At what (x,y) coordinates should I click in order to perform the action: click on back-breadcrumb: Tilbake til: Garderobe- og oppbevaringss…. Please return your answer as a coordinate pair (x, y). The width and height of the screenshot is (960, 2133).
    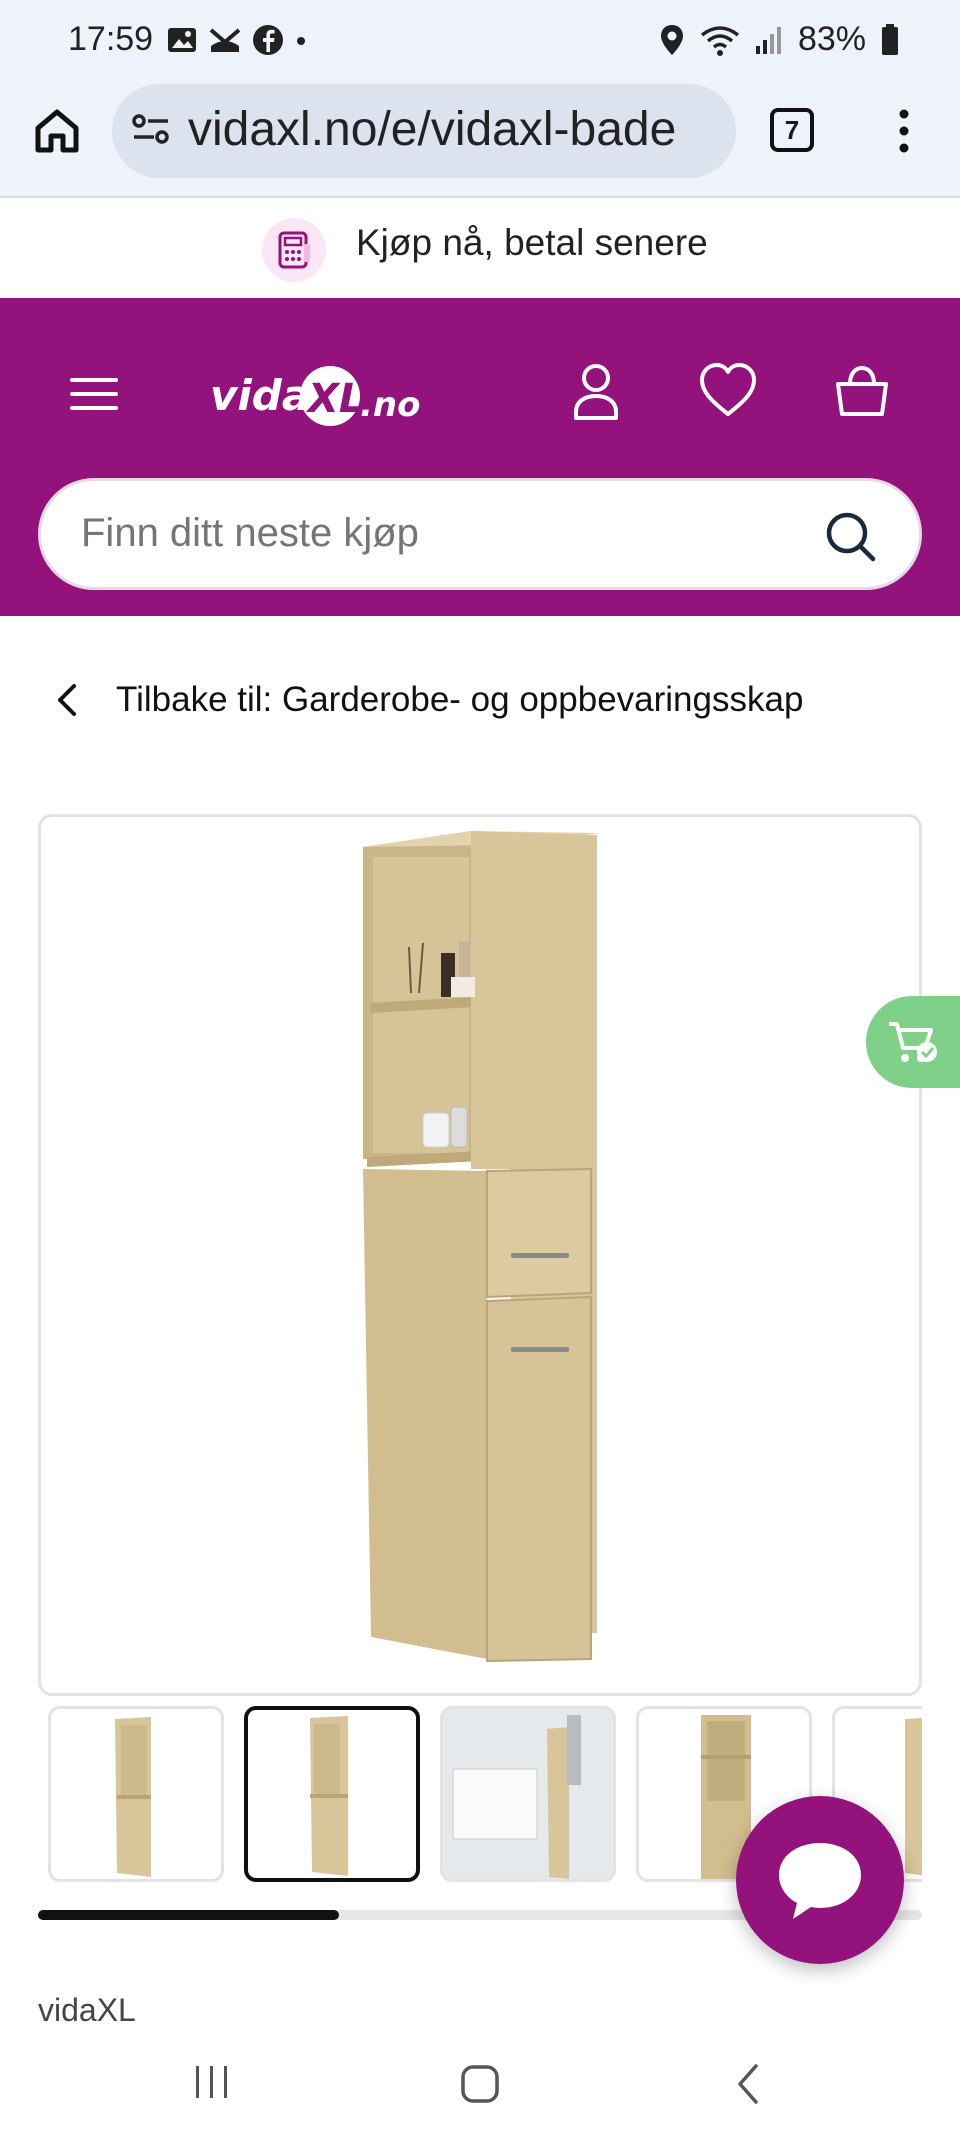
    Looking at the image, I should click on (426, 700).